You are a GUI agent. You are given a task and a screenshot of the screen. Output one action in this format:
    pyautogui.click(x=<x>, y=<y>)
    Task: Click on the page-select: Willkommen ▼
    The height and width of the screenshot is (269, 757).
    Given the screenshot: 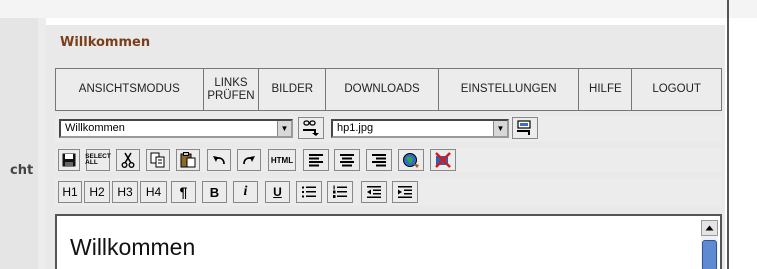 What is the action you would take?
    pyautogui.click(x=176, y=128)
    